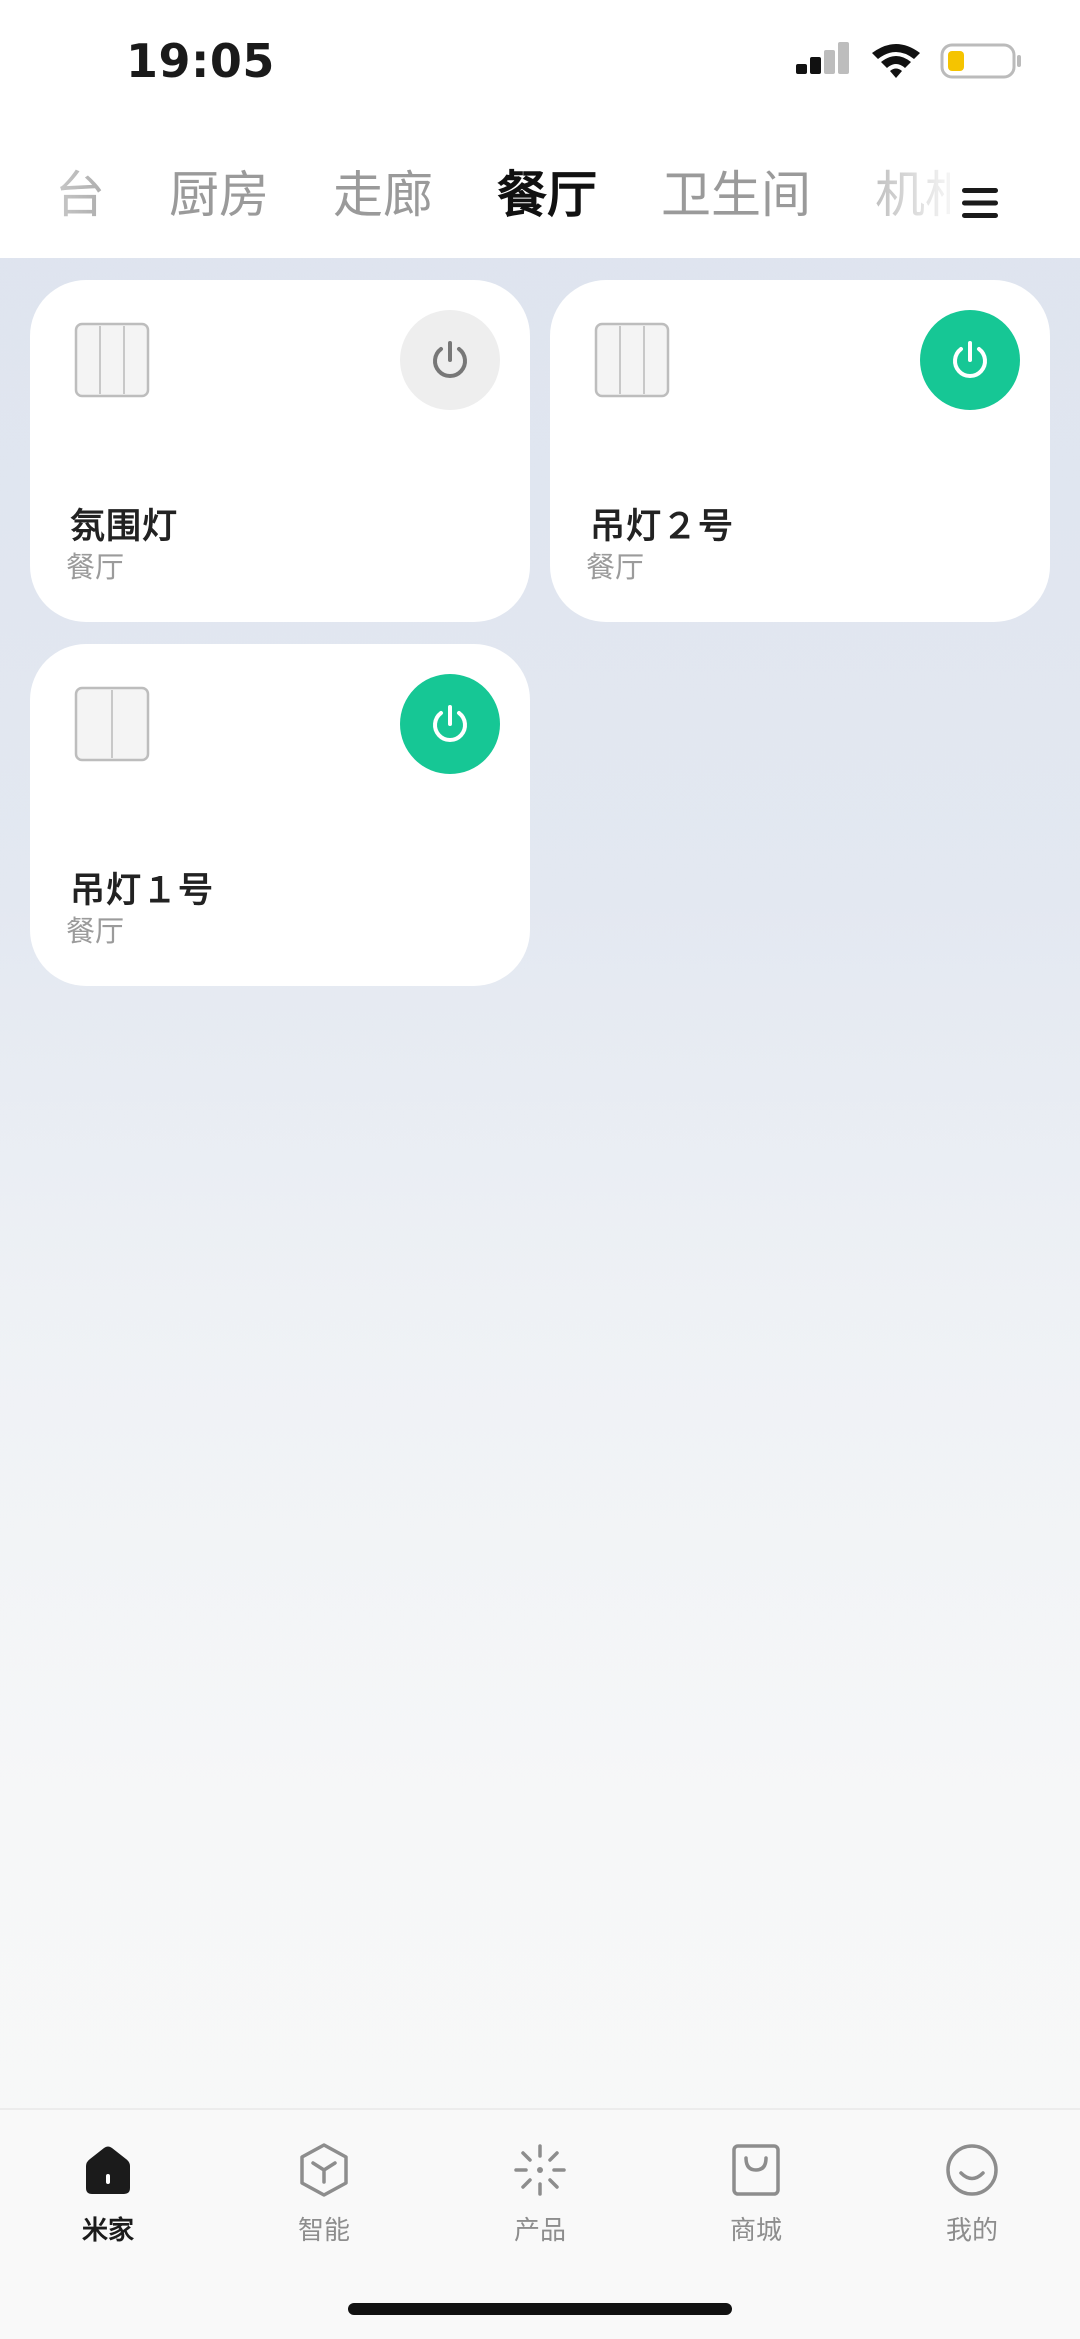  I want to click on nav-item-smart: 智能, so click(324, 2193).